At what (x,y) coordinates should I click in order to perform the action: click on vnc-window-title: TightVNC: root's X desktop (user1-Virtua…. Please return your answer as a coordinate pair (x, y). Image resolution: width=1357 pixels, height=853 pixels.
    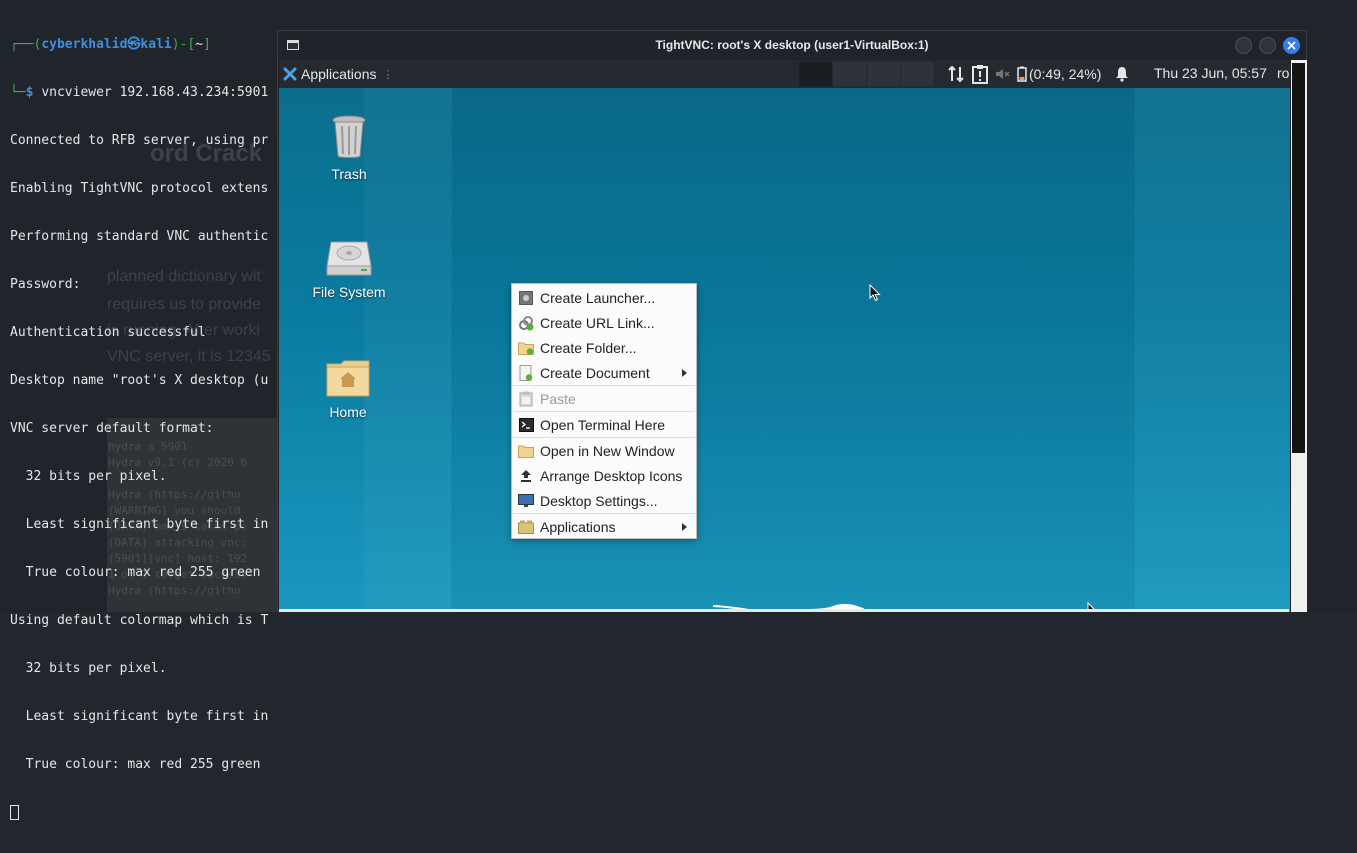
    Looking at the image, I should click on (792, 45).